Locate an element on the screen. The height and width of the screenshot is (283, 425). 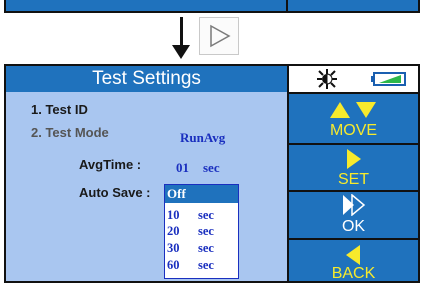
back-label: BACK is located at coordinates (353, 273).